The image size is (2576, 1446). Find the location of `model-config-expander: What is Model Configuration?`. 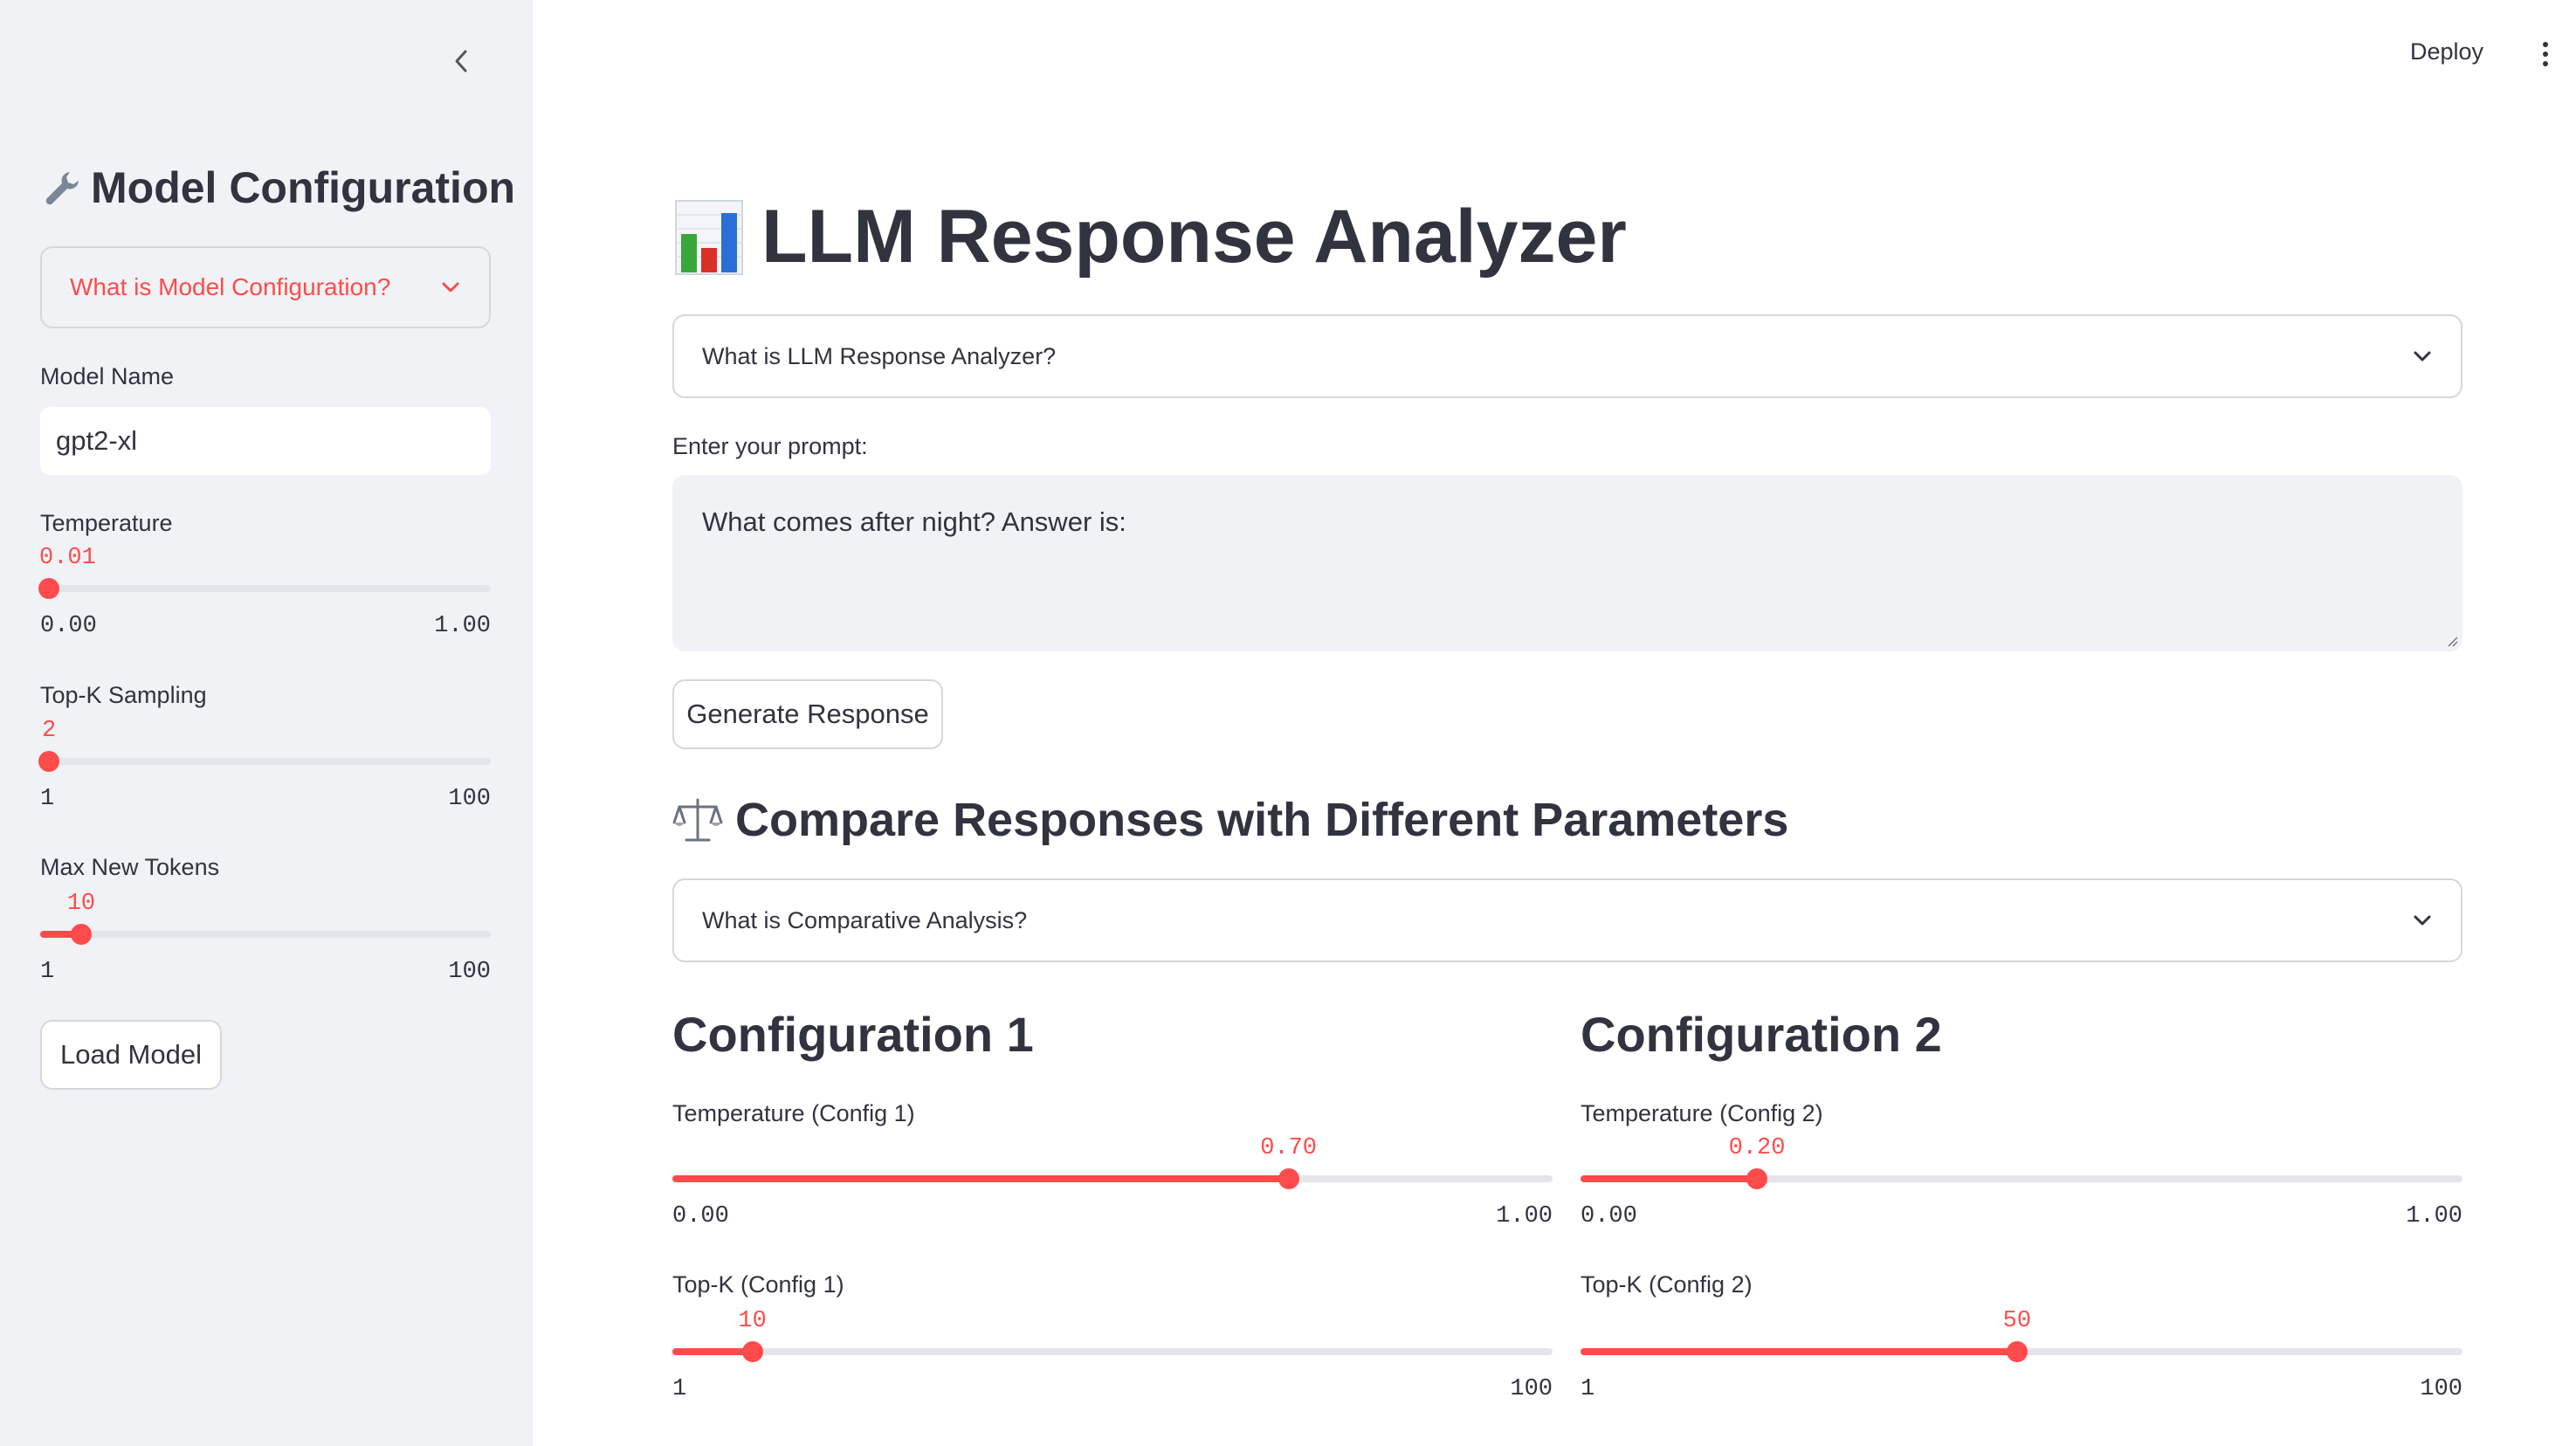

model-config-expander: What is Model Configuration? is located at coordinates (265, 287).